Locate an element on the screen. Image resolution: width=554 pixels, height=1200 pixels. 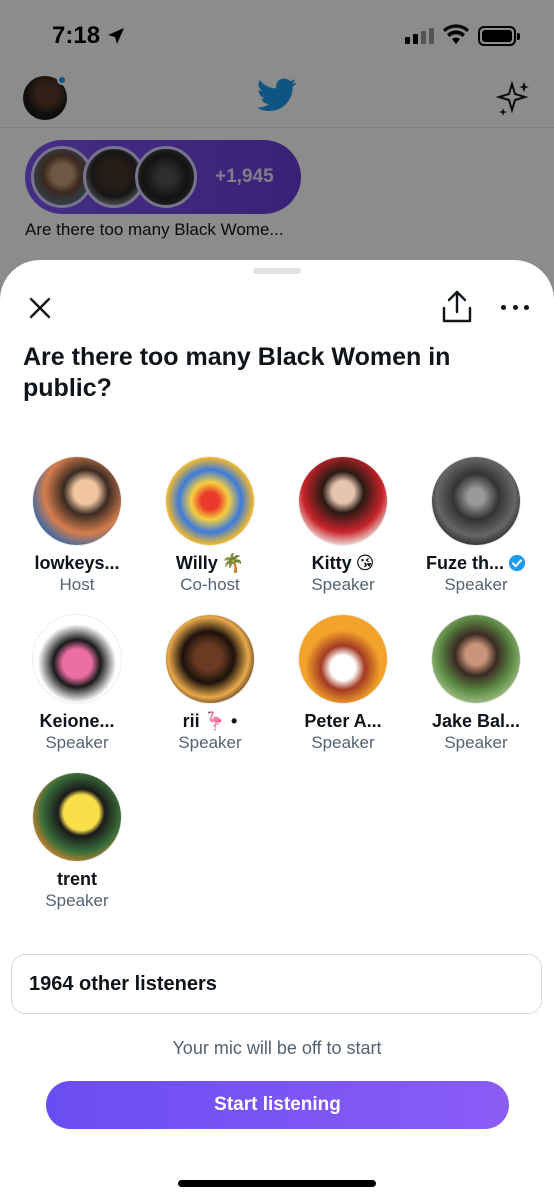
participant: Keione... Speaker is located at coordinates (77, 683).